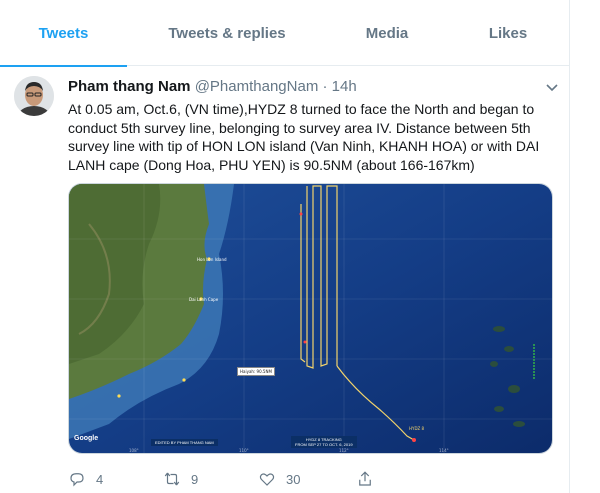 Image resolution: width=600 pixels, height=493 pixels. What do you see at coordinates (204, 299) in the screenshot?
I see `map-label-dai-lanh: Dai Lanh Cape` at bounding box center [204, 299].